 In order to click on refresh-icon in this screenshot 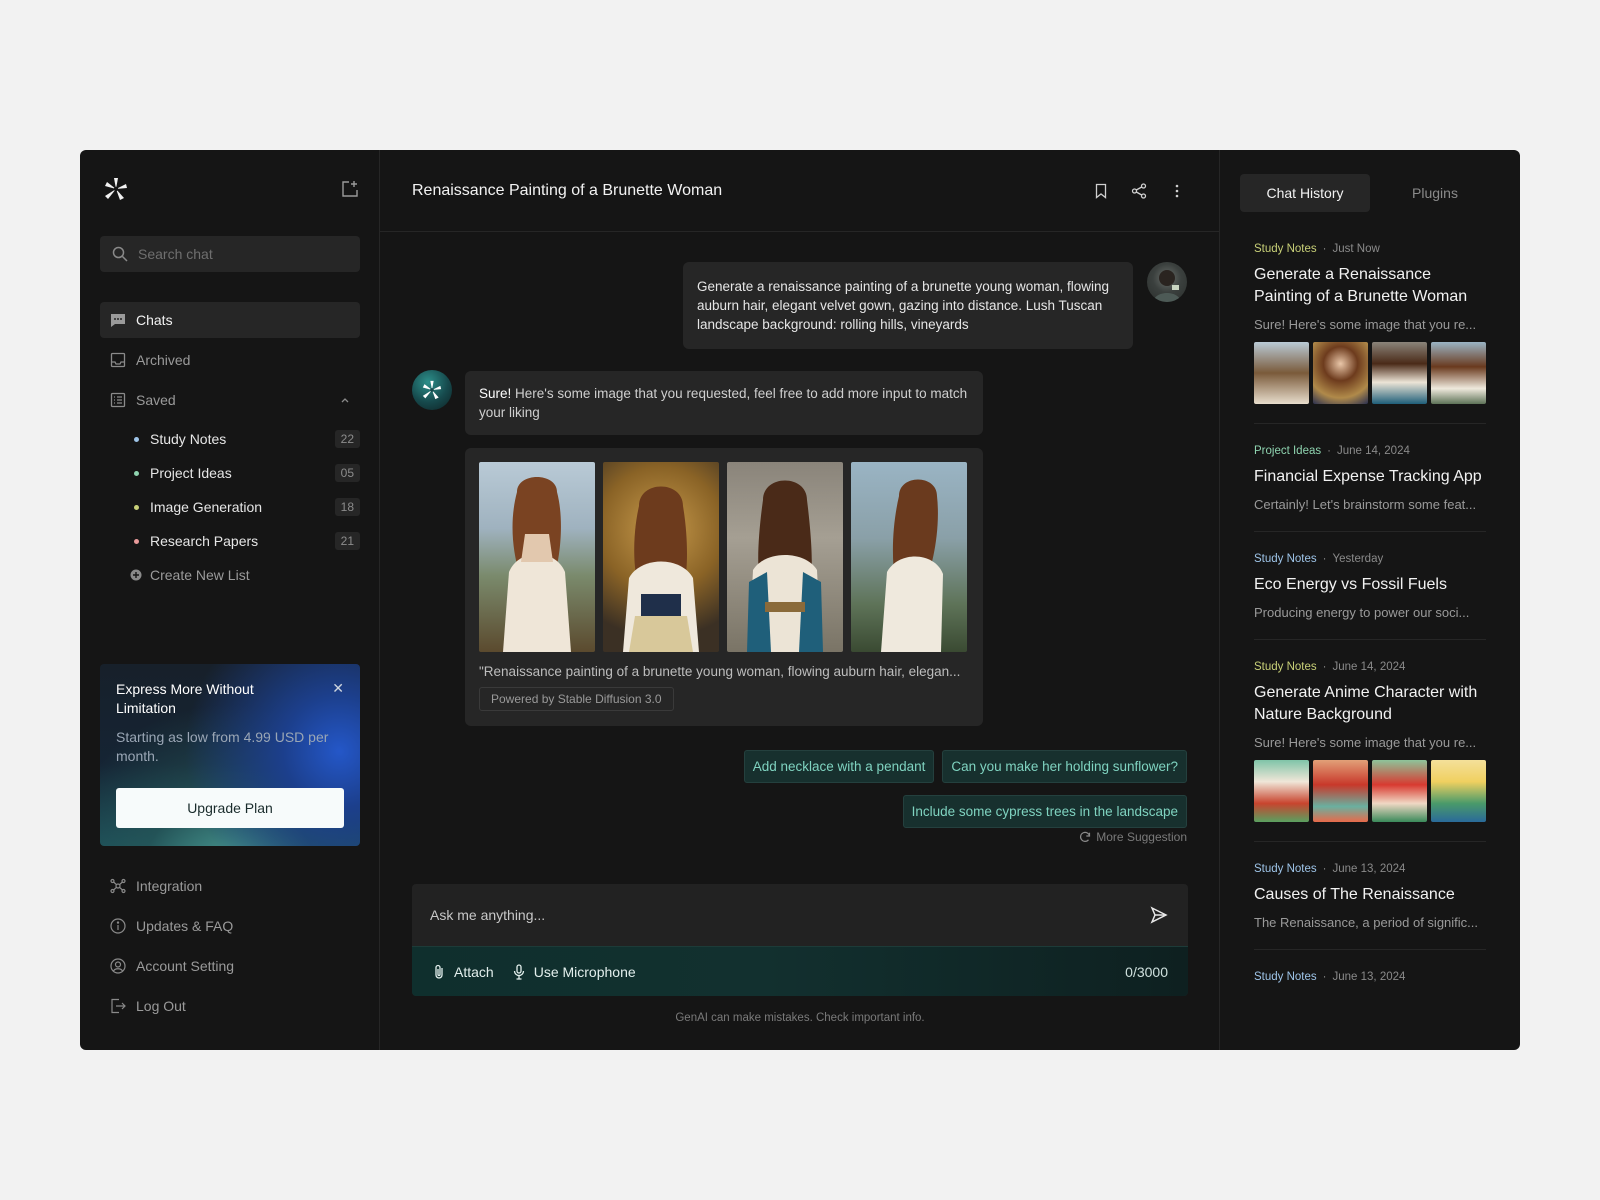, I will do `click(1085, 836)`.